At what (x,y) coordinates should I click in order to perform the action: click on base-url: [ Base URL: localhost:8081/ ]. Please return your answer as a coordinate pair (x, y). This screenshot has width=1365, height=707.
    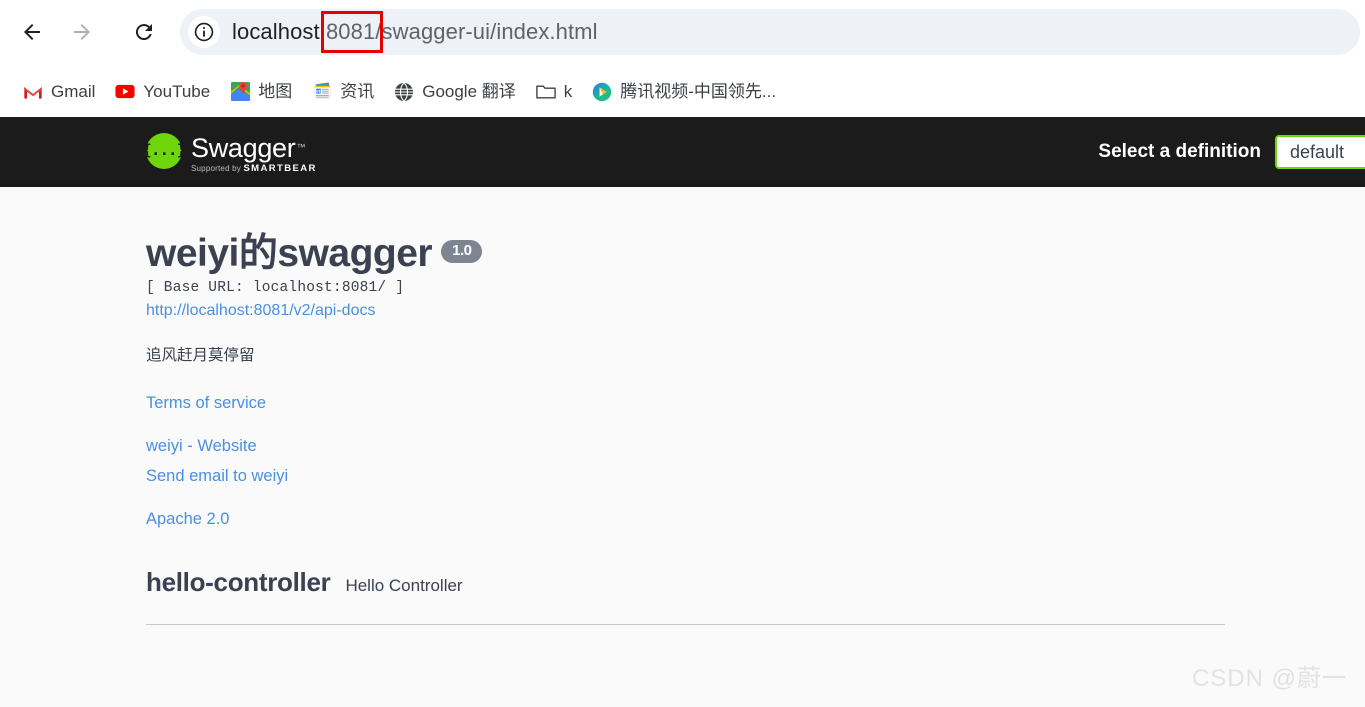
    Looking at the image, I should click on (275, 288).